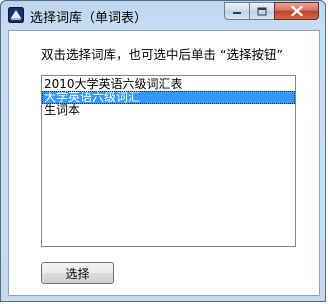 This screenshot has width=328, height=304. What do you see at coordinates (89, 18) in the screenshot?
I see `window-title: 选择词库（单词表）` at bounding box center [89, 18].